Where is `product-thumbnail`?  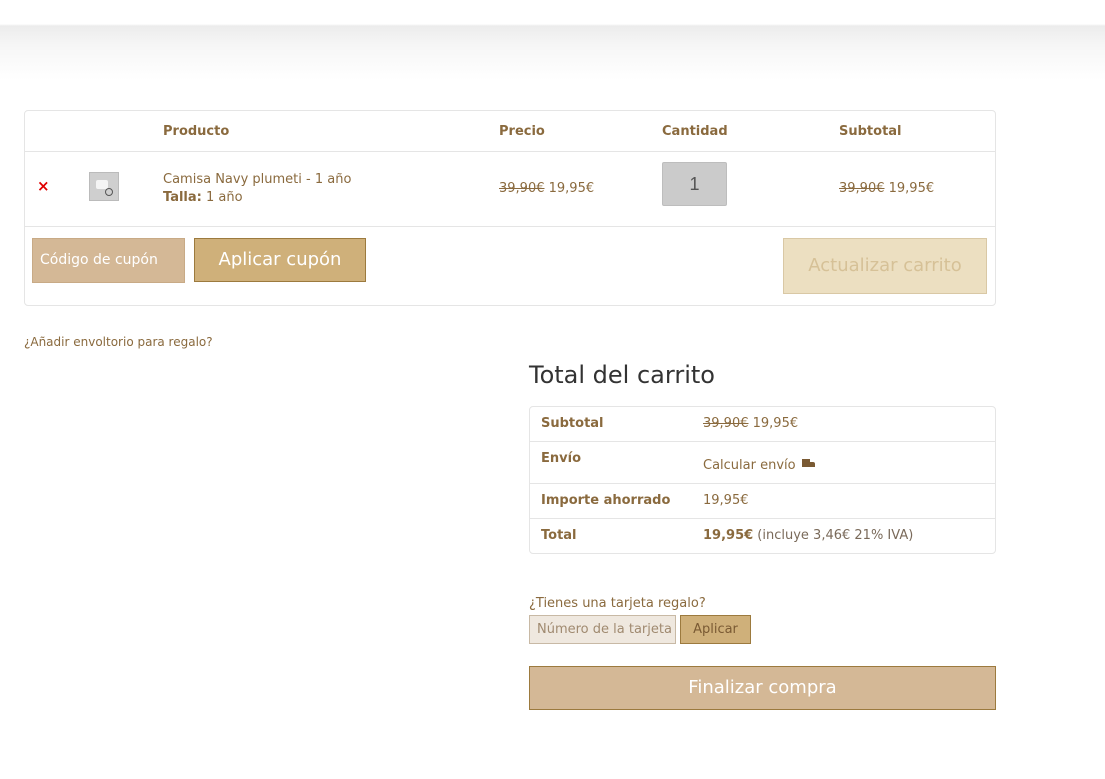 product-thumbnail is located at coordinates (104, 186).